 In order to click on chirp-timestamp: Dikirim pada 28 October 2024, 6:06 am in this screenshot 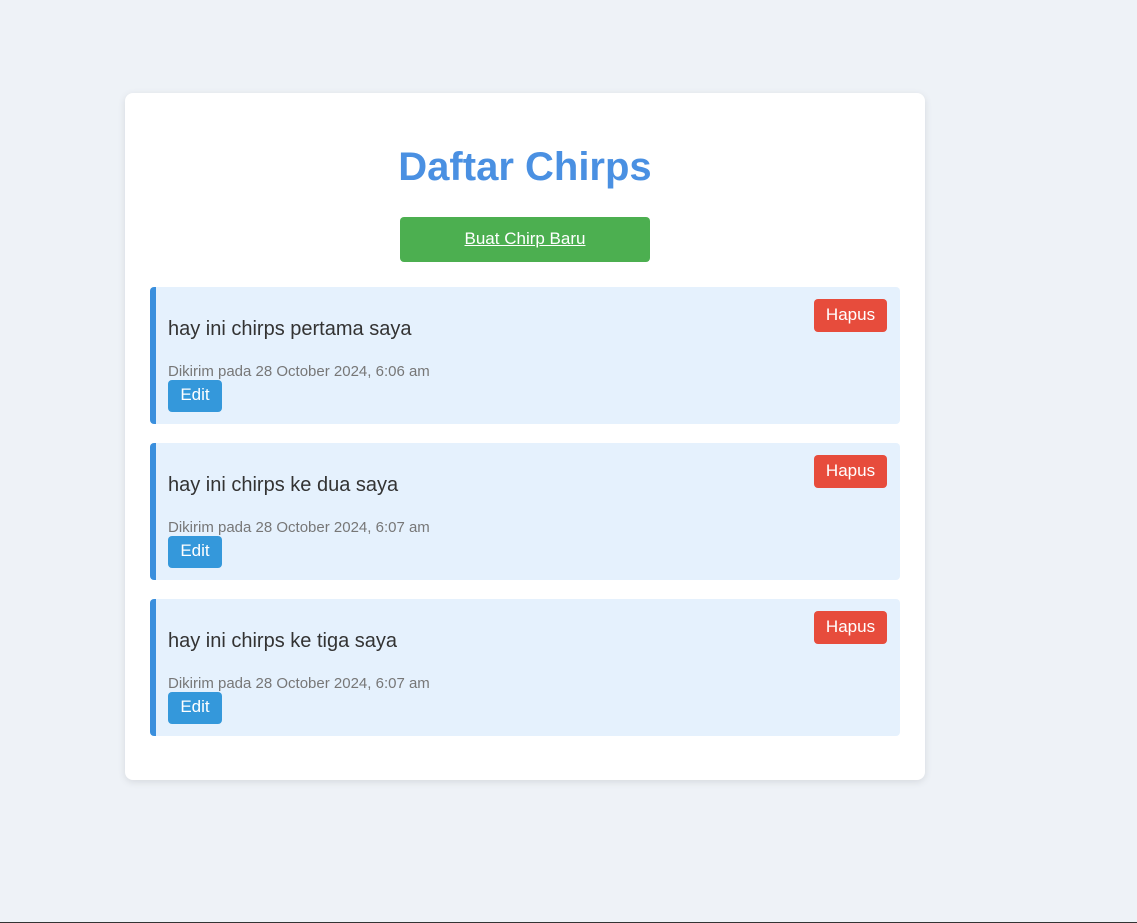, I will do `click(299, 371)`.